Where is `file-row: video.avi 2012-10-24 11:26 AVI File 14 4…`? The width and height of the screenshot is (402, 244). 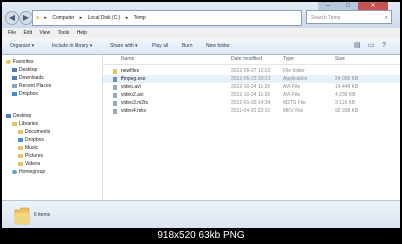
file-row: video.avi 2012-10-24 11:26 AVI File 14 4… is located at coordinates (251, 87).